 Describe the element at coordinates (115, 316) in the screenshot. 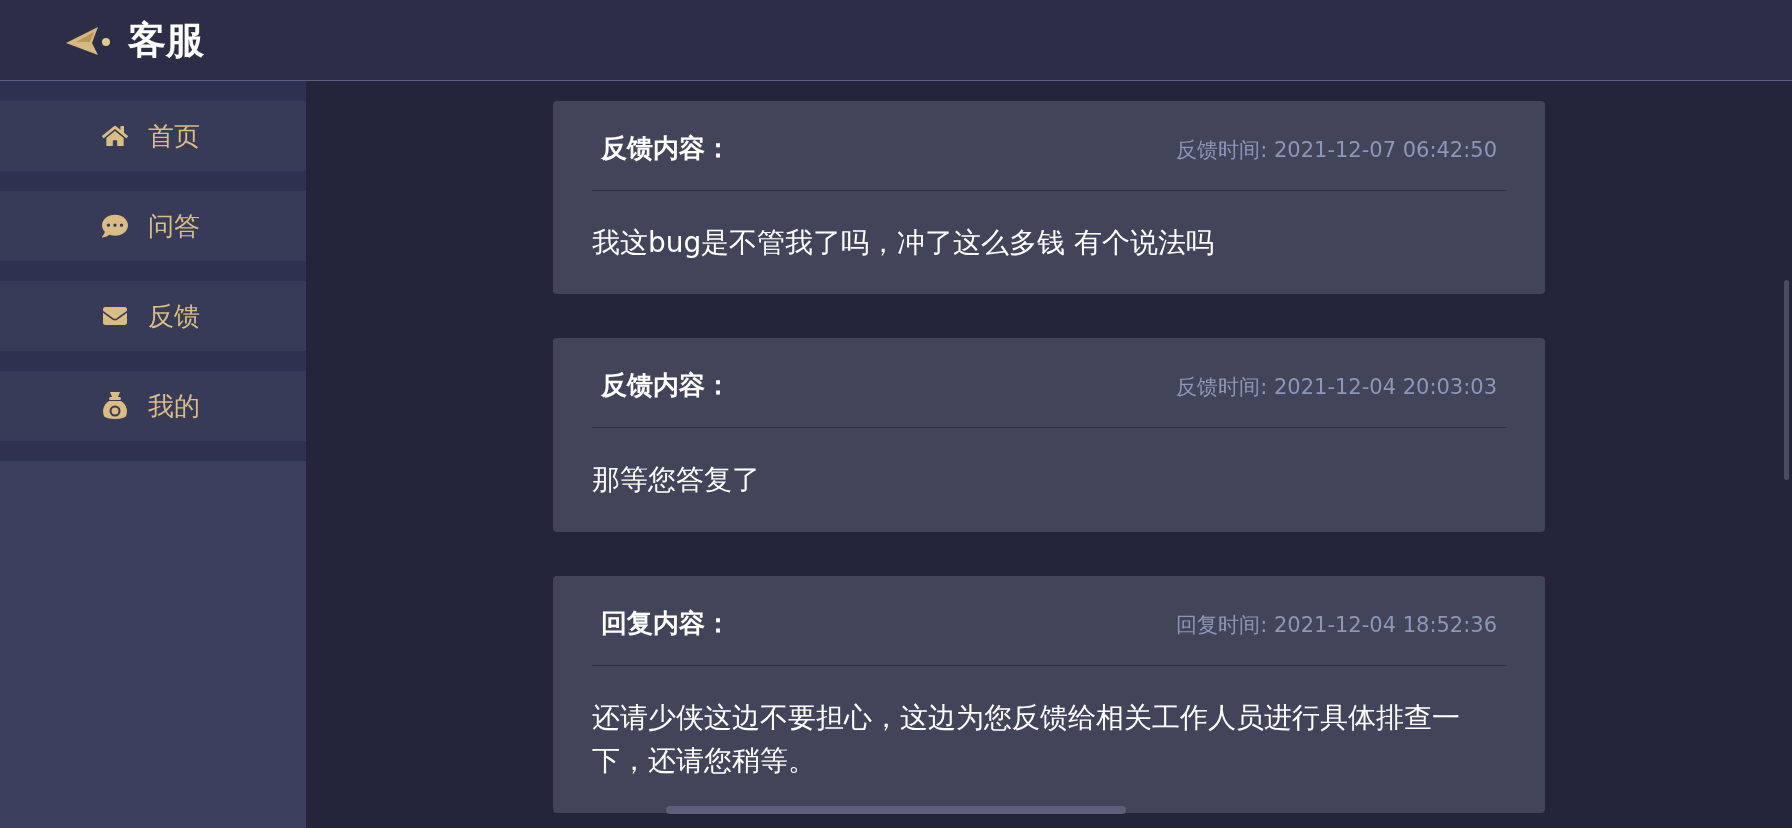

I see `envelope-icon` at that location.